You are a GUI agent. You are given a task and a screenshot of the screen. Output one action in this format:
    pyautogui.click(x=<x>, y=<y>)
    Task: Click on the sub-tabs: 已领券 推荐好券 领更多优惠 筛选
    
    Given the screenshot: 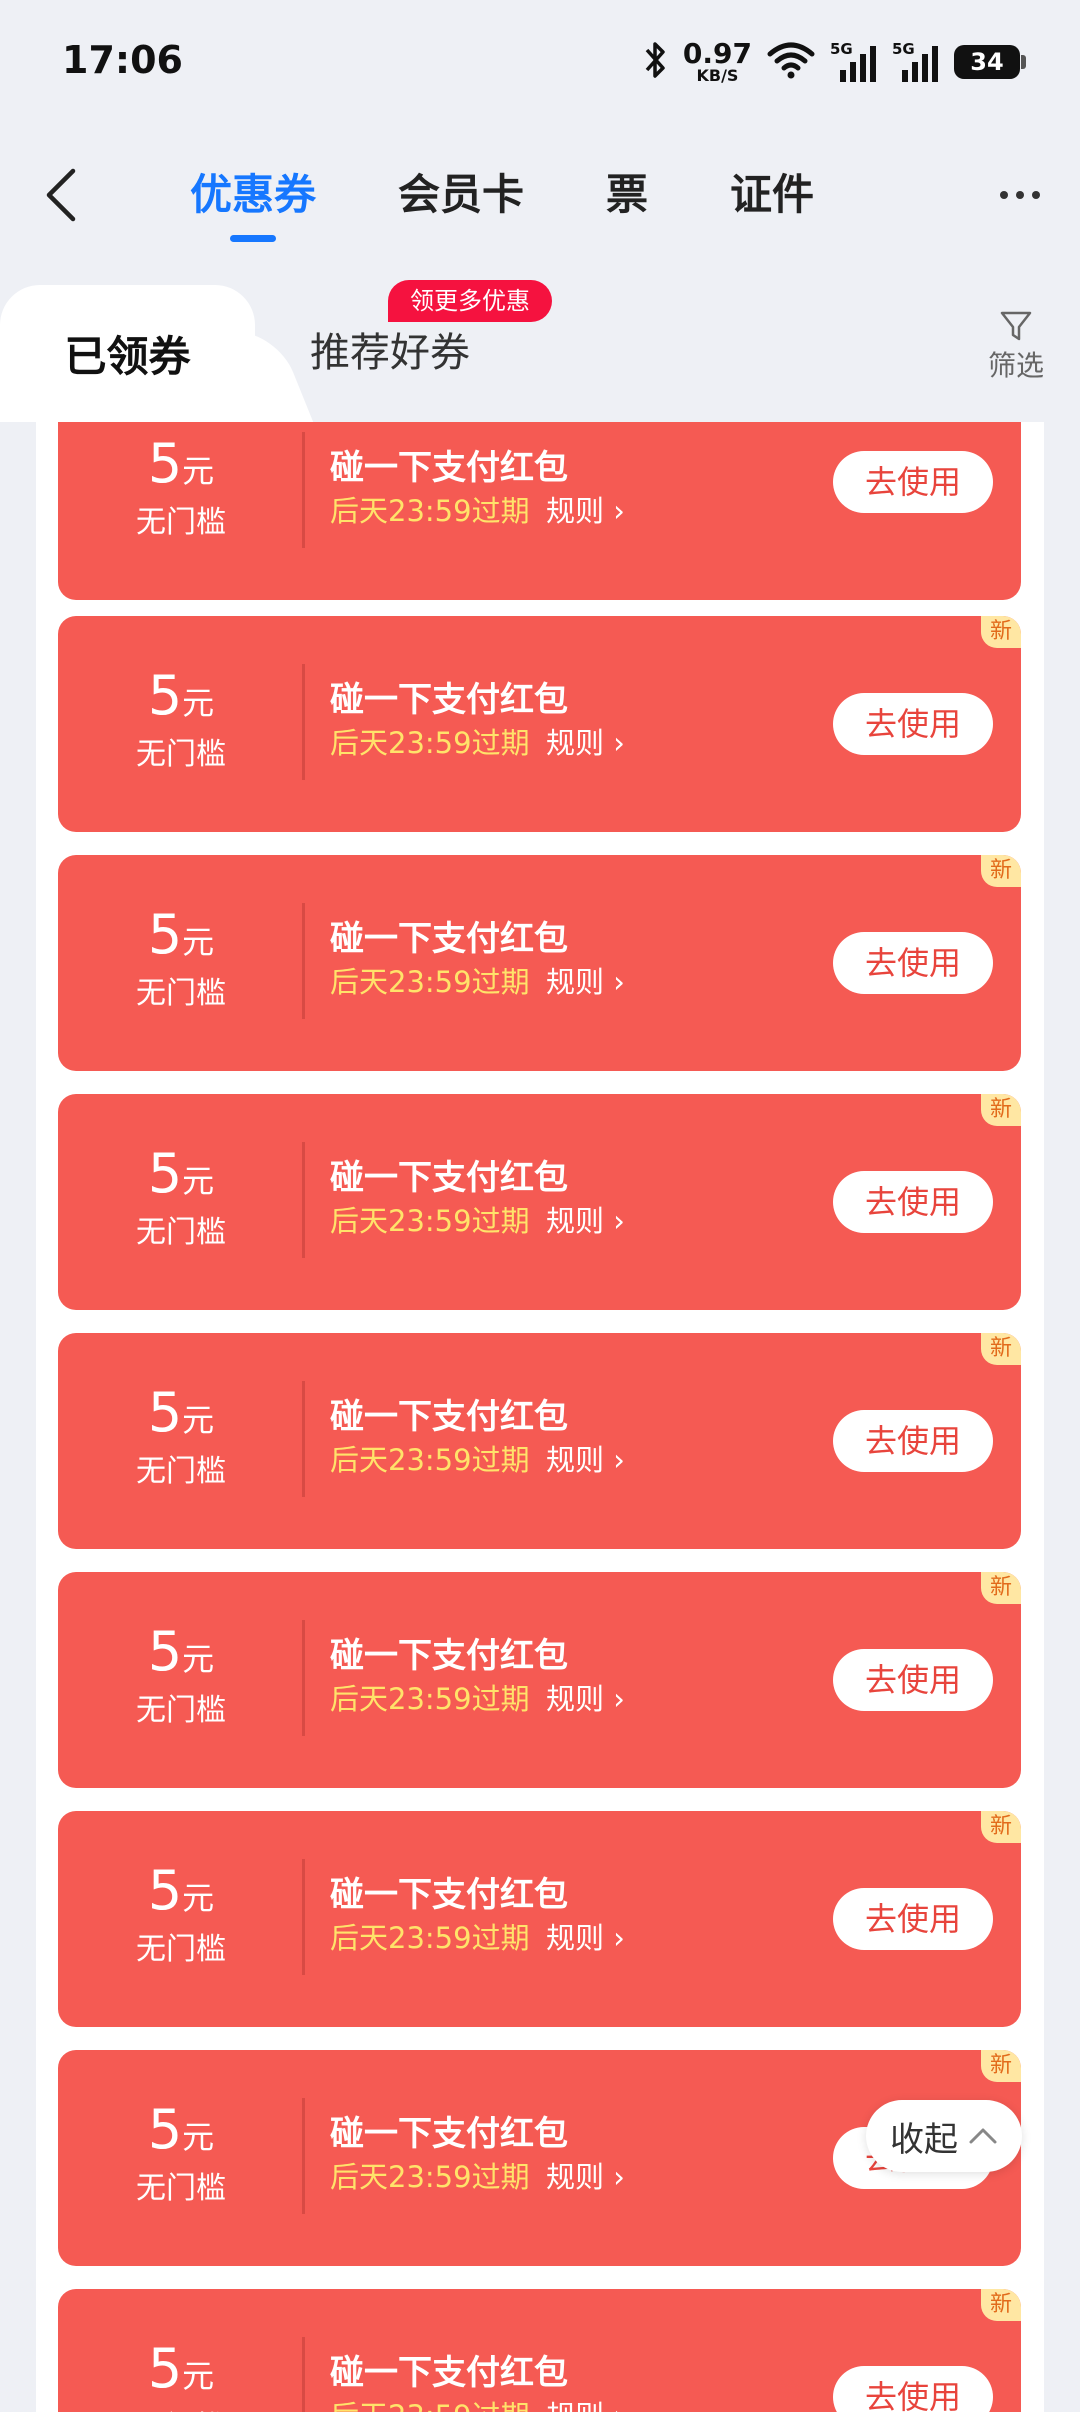 What is the action you would take?
    pyautogui.click(x=540, y=351)
    